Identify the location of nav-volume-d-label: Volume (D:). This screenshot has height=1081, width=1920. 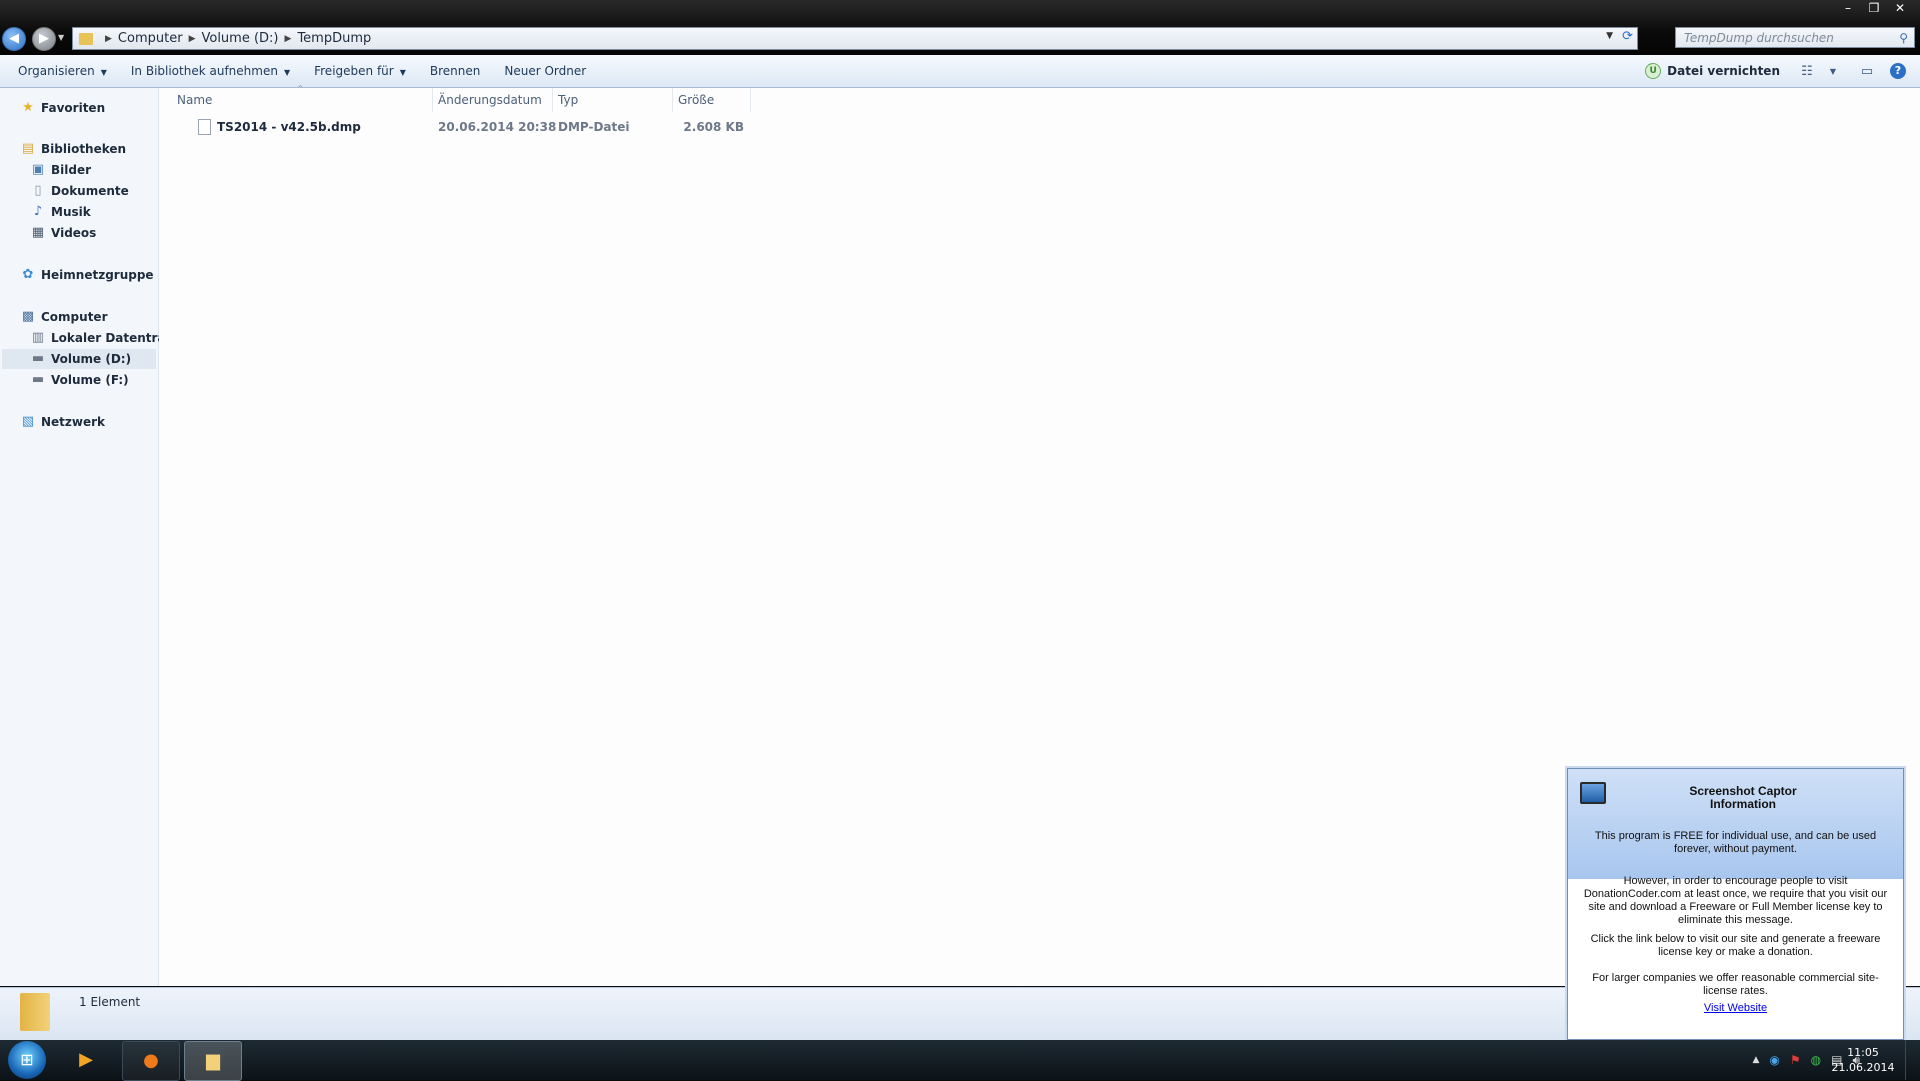
(91, 359).